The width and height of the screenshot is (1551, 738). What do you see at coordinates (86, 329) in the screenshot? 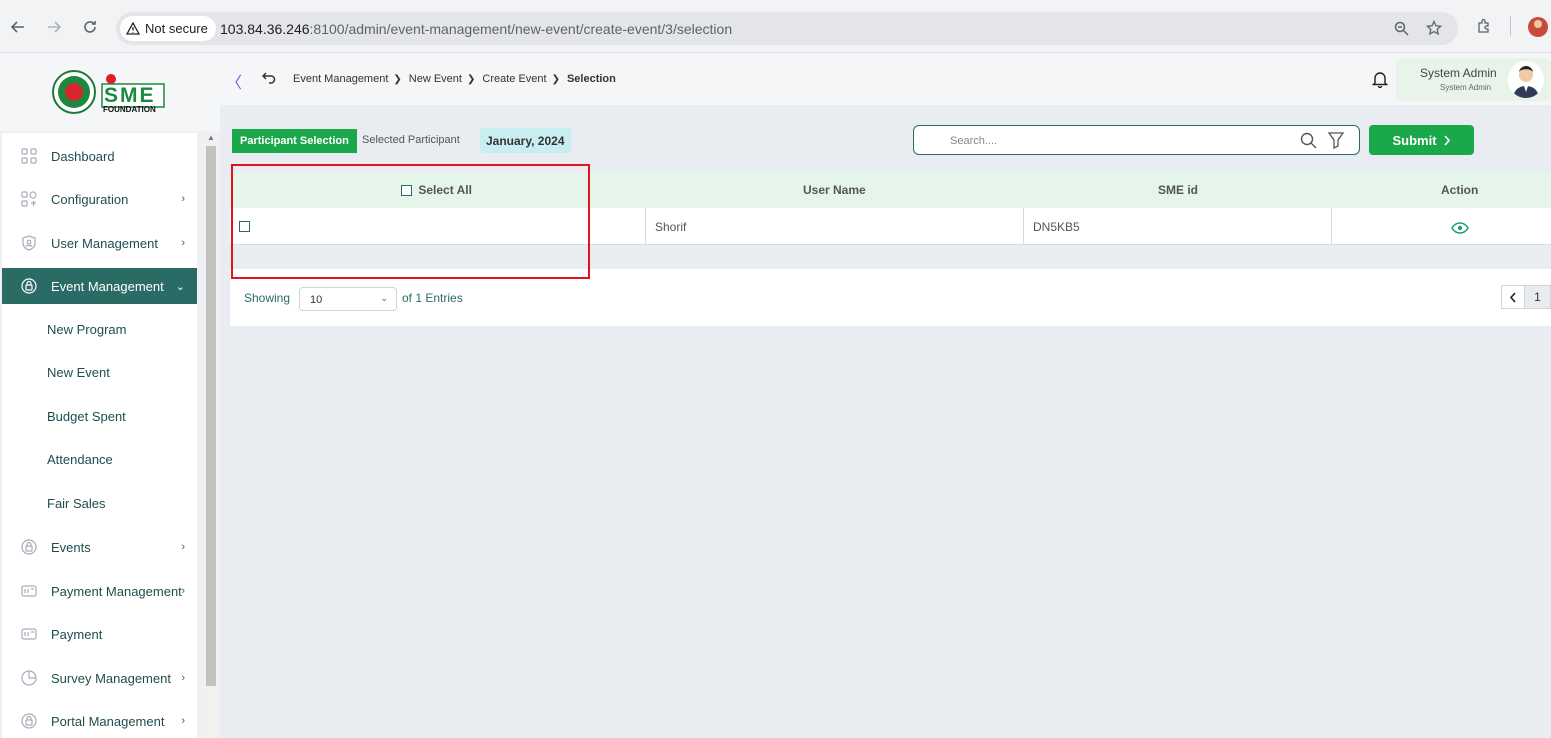
I see `sidebar-subitem-new-program: New Program` at bounding box center [86, 329].